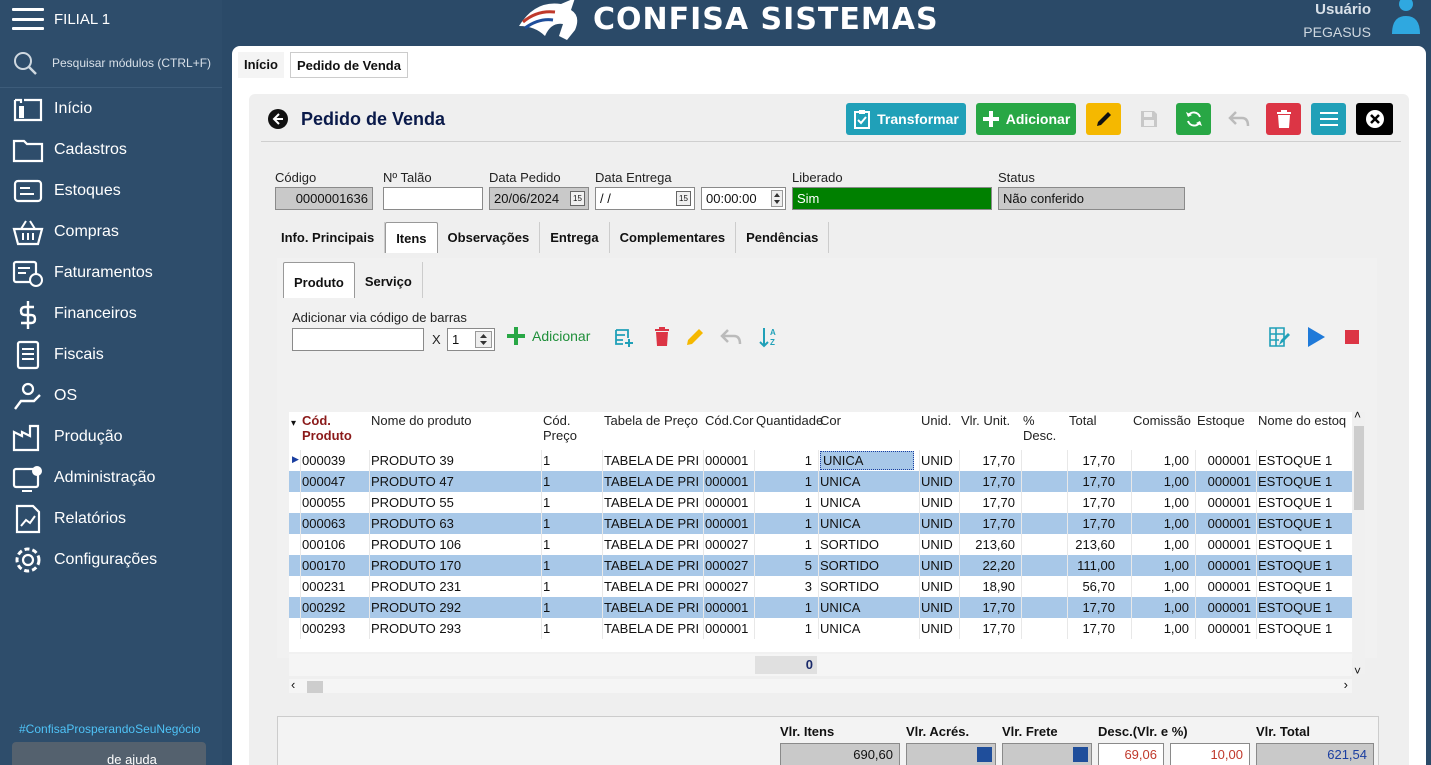  What do you see at coordinates (1357, 415) in the screenshot?
I see `scroll-up-icon: ˄` at bounding box center [1357, 415].